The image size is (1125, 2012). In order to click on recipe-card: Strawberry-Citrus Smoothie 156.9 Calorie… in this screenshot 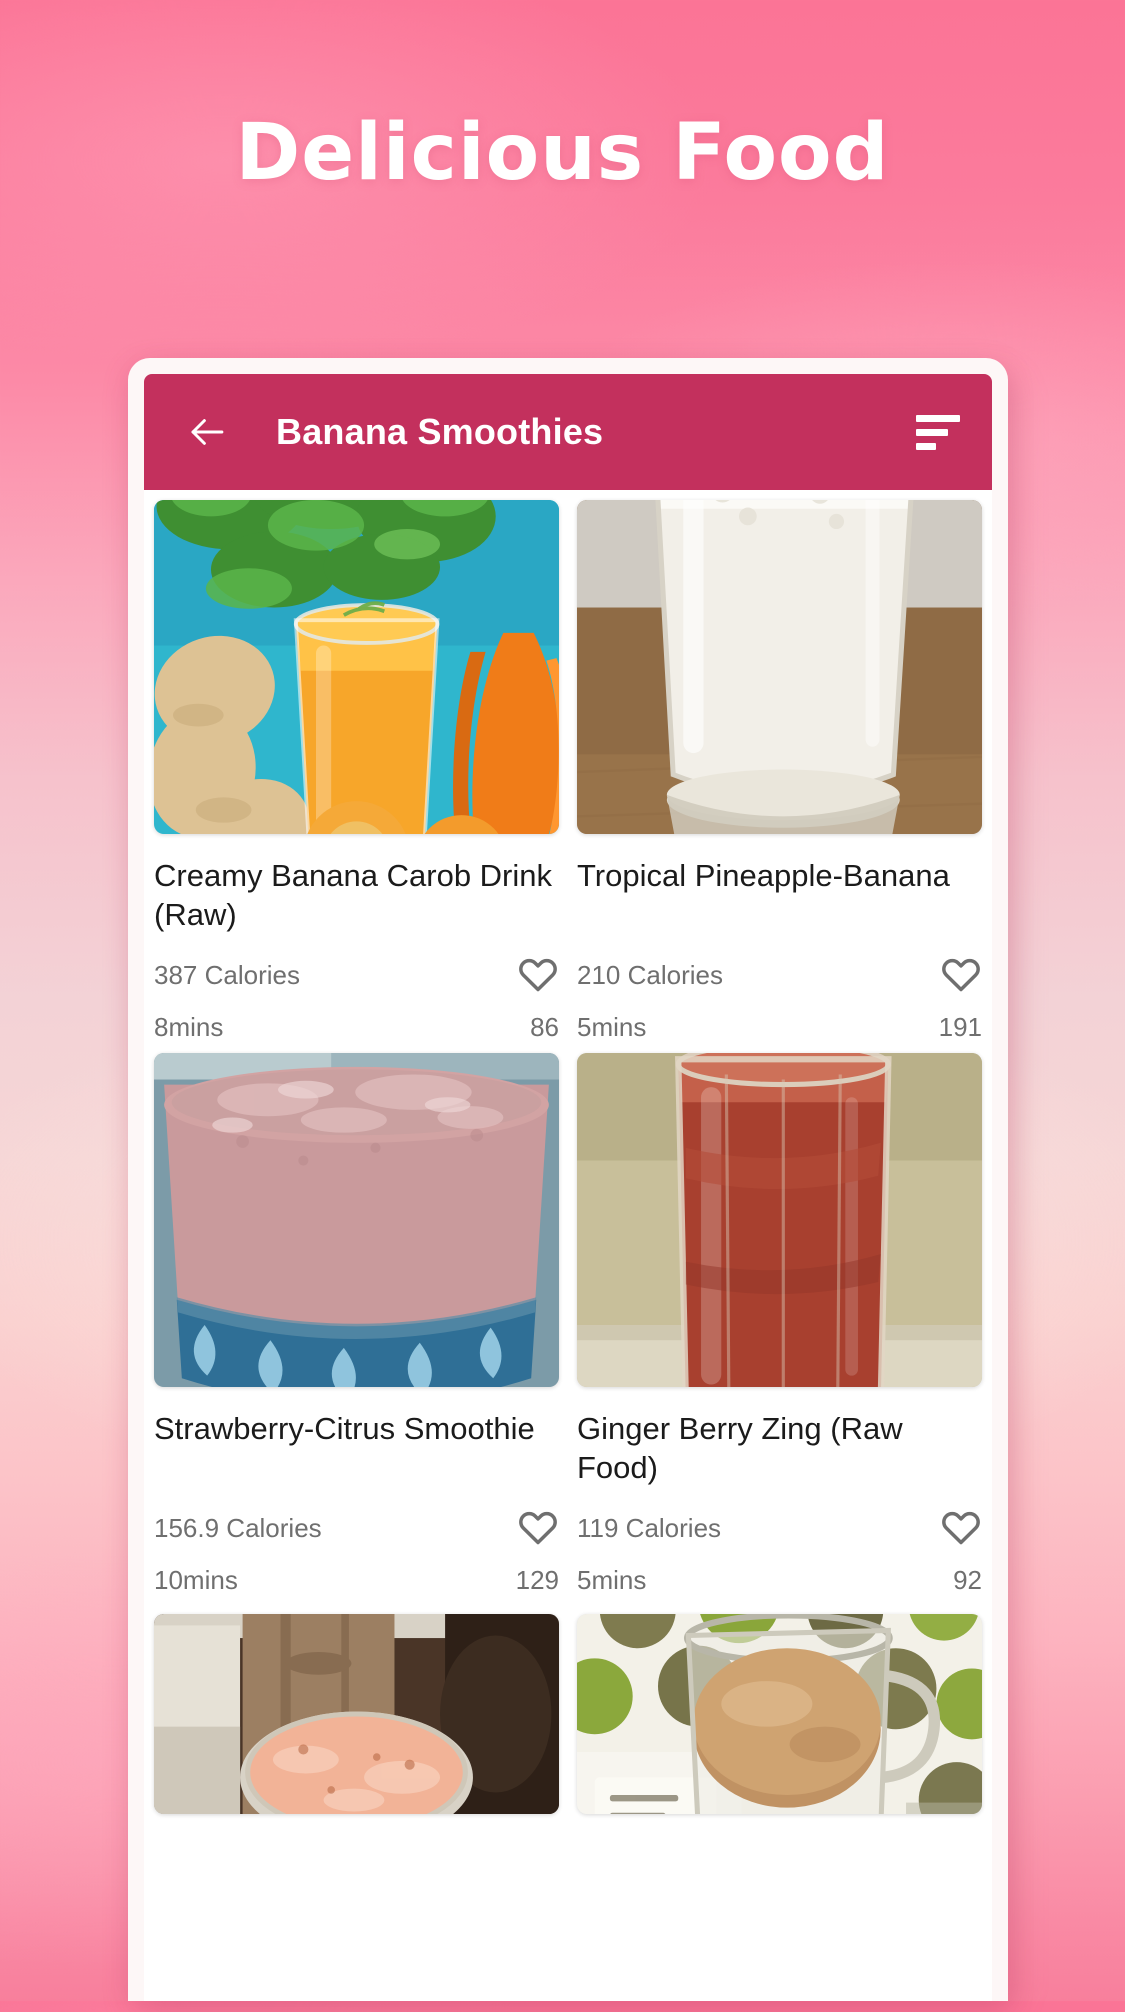, I will do `click(356, 1324)`.